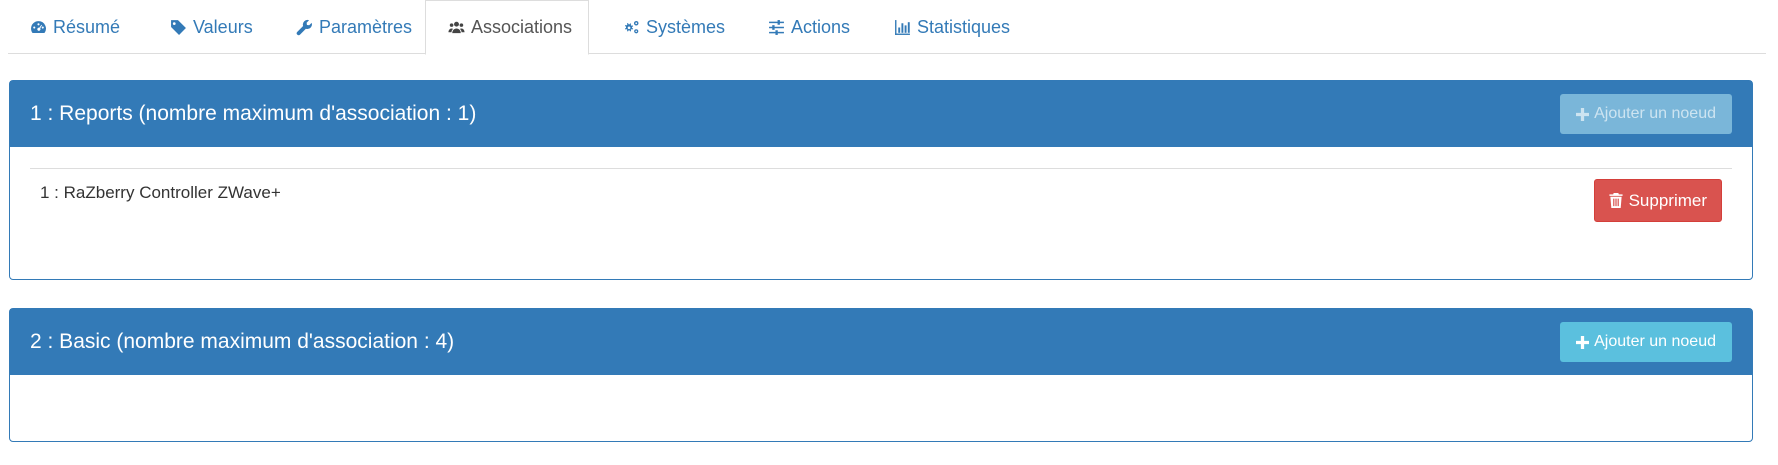  What do you see at coordinates (1616, 200) in the screenshot?
I see `trash-icon` at bounding box center [1616, 200].